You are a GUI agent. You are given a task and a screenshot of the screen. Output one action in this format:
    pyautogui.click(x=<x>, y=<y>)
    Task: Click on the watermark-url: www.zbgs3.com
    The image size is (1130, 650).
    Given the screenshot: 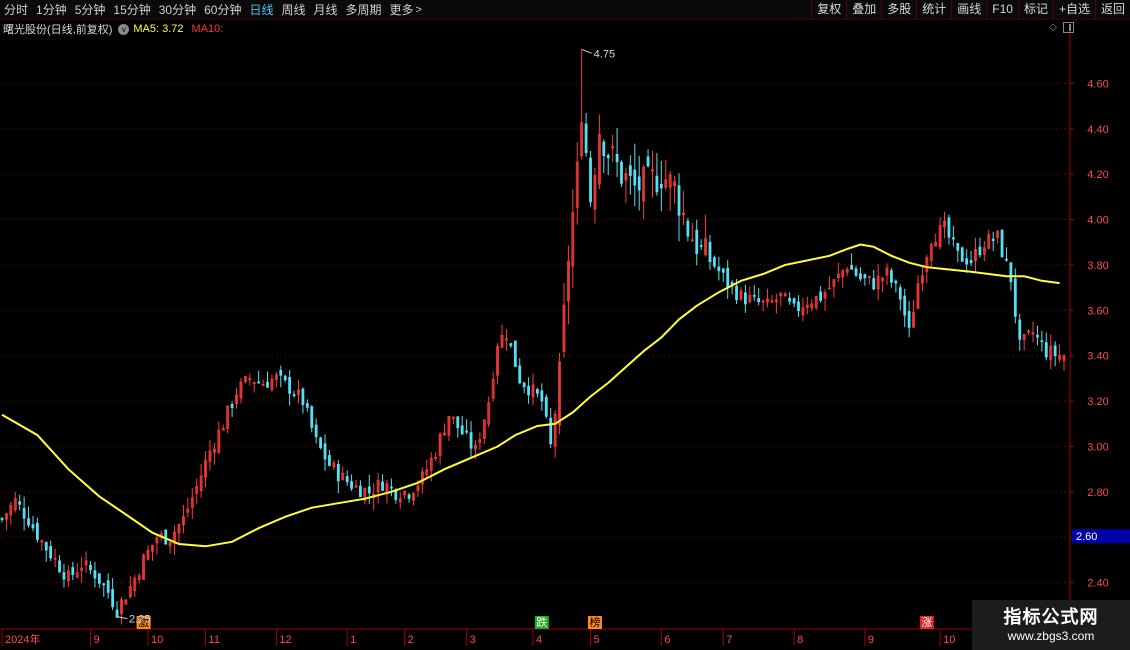 What is the action you would take?
    pyautogui.click(x=1051, y=636)
    